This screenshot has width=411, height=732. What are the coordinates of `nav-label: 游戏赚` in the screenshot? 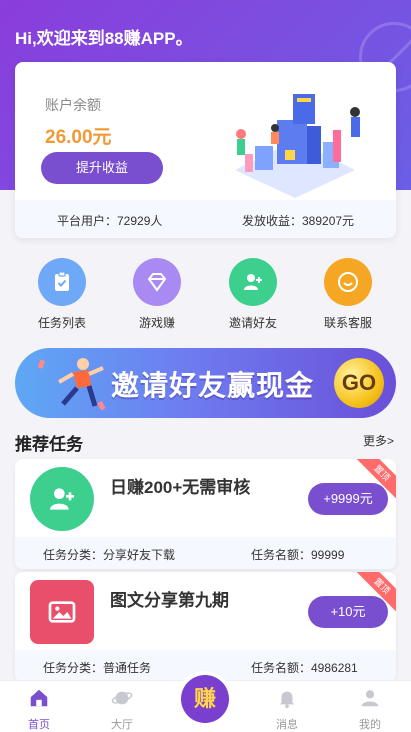 It's located at (156, 323).